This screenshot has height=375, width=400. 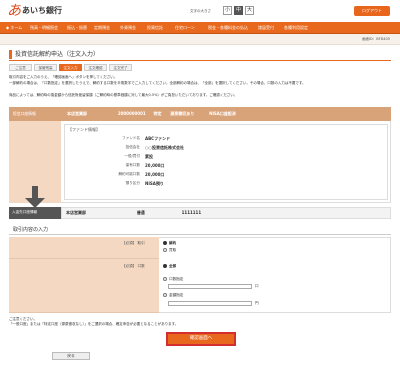 What do you see at coordinates (165, 250) in the screenshot?
I see `buyback-radio` at bounding box center [165, 250].